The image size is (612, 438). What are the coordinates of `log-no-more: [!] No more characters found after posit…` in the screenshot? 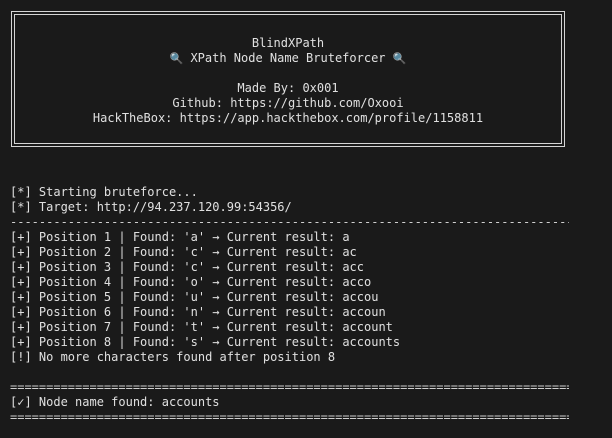 It's located at (173, 357).